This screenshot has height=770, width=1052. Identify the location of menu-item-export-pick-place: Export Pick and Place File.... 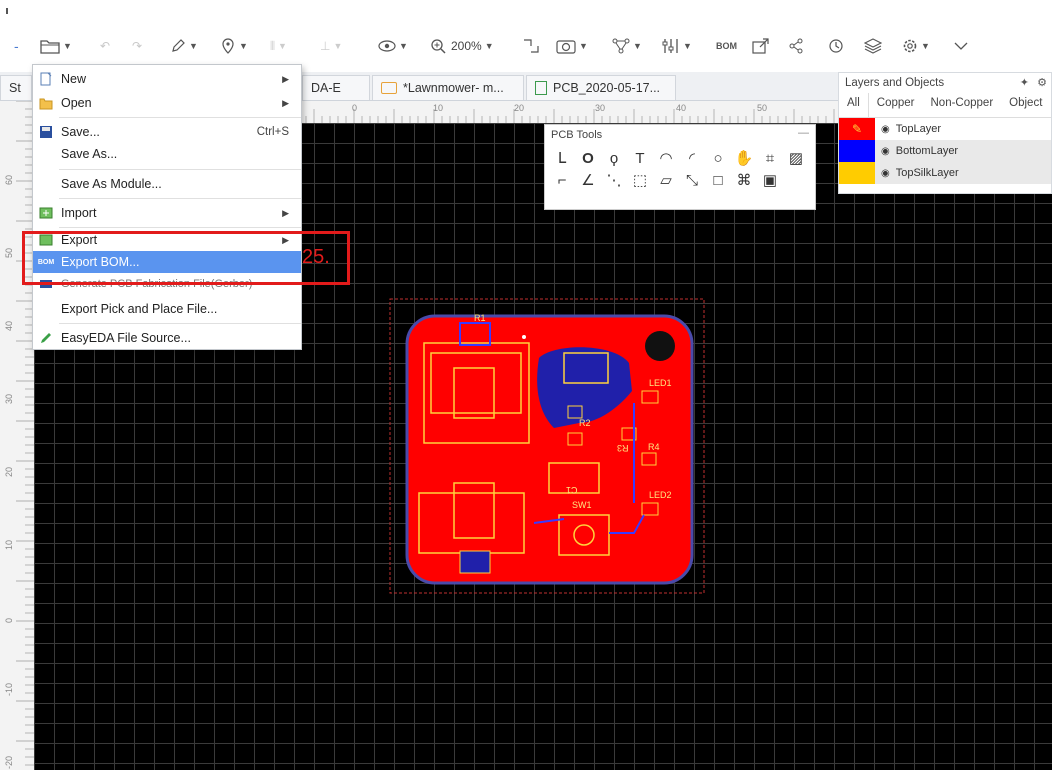
(167, 309).